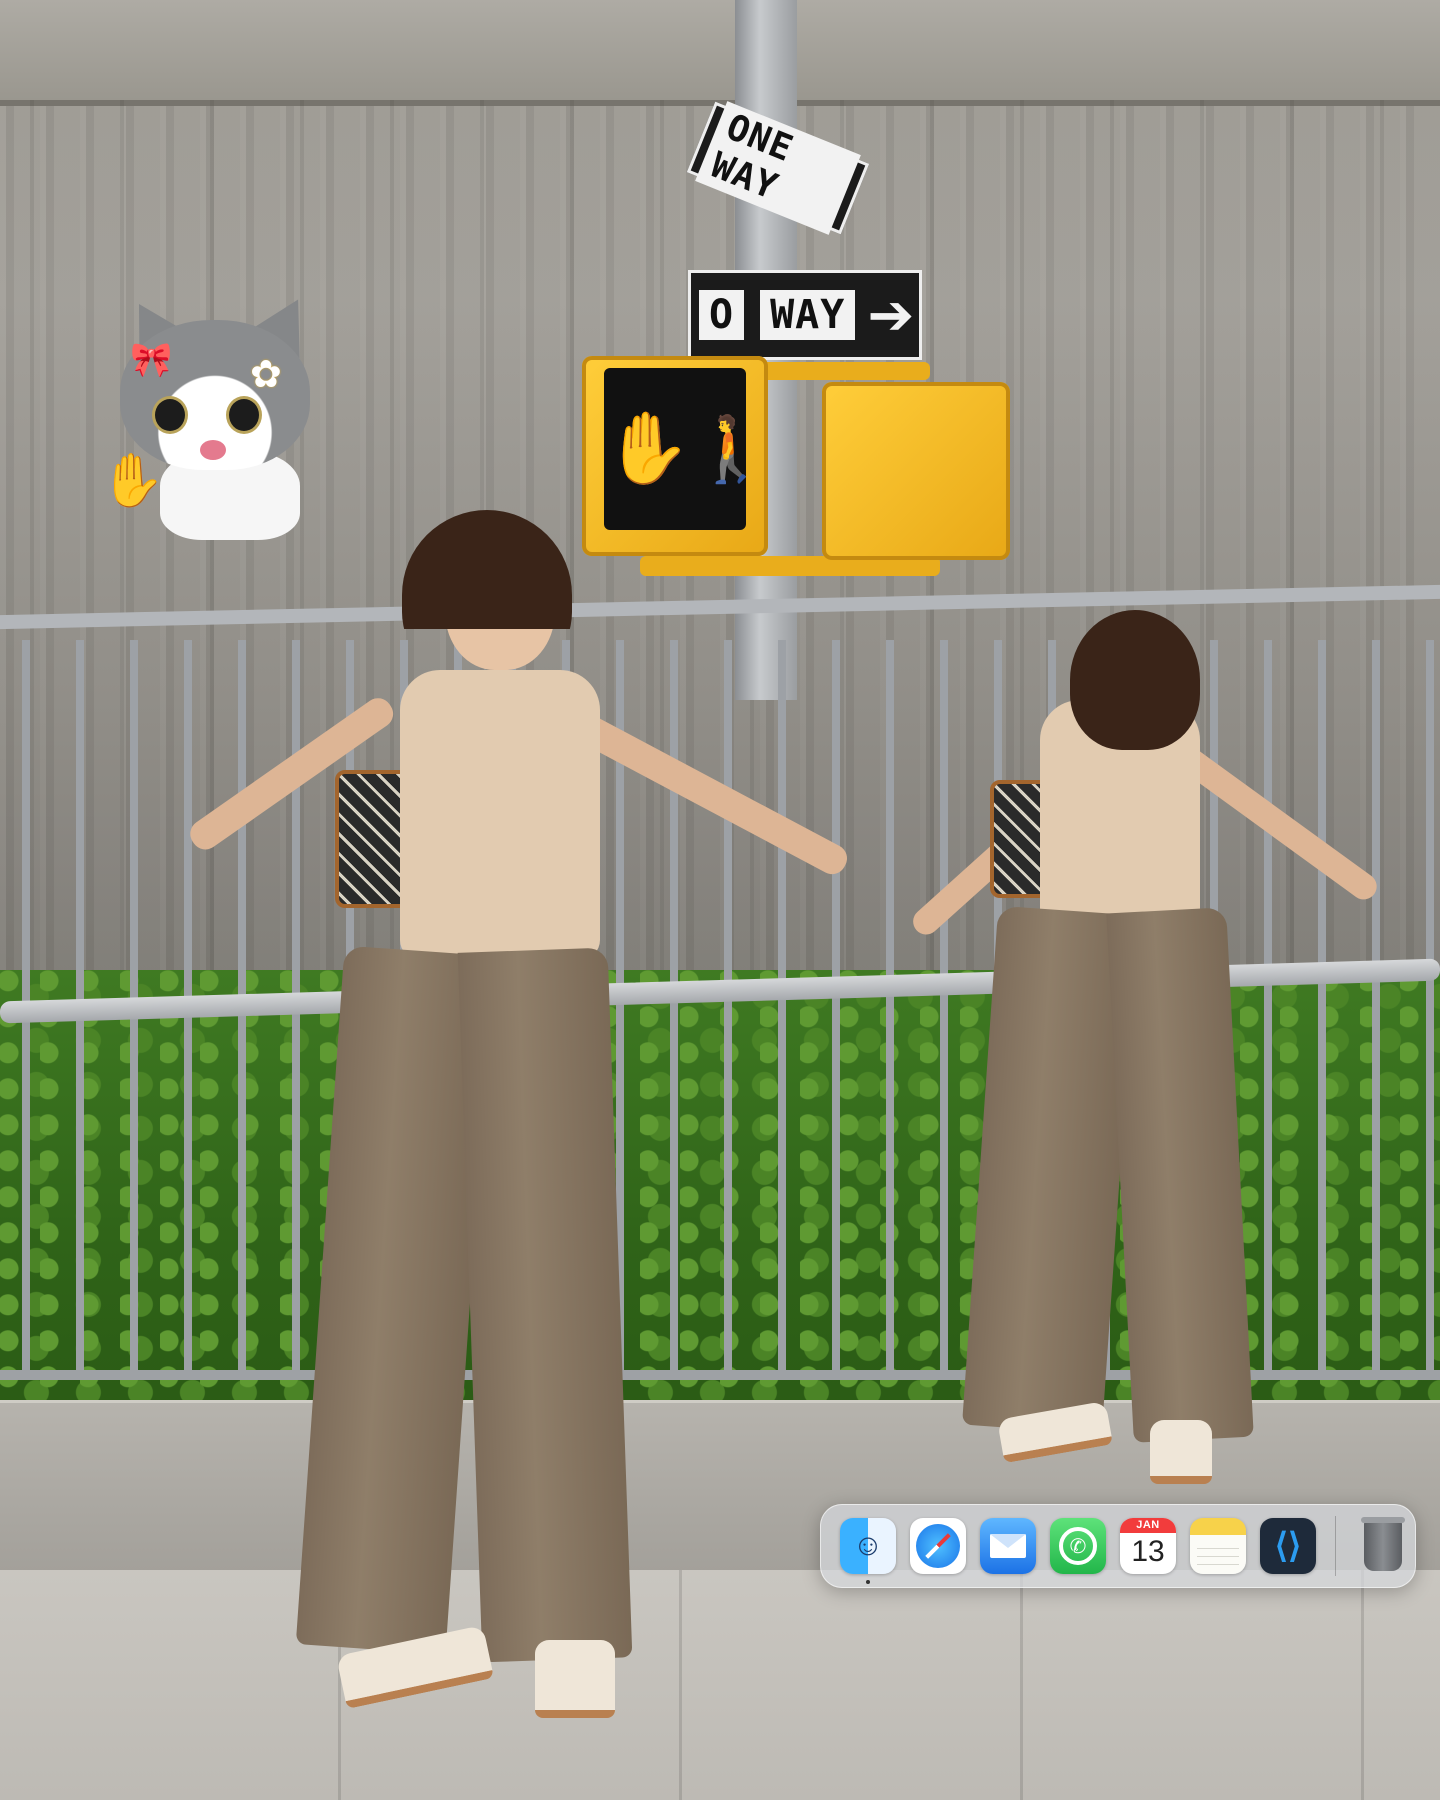 Image resolution: width=1440 pixels, height=1800 pixels. What do you see at coordinates (1277, 823) in the screenshot?
I see `right-arm` at bounding box center [1277, 823].